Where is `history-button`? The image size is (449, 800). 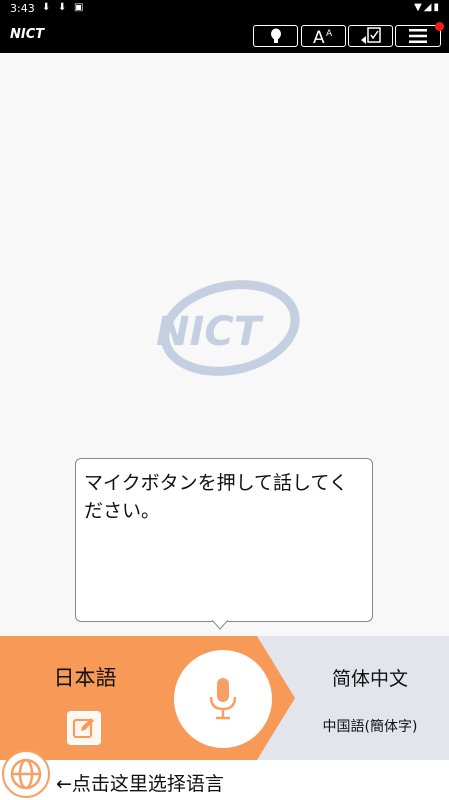 history-button is located at coordinates (370, 36).